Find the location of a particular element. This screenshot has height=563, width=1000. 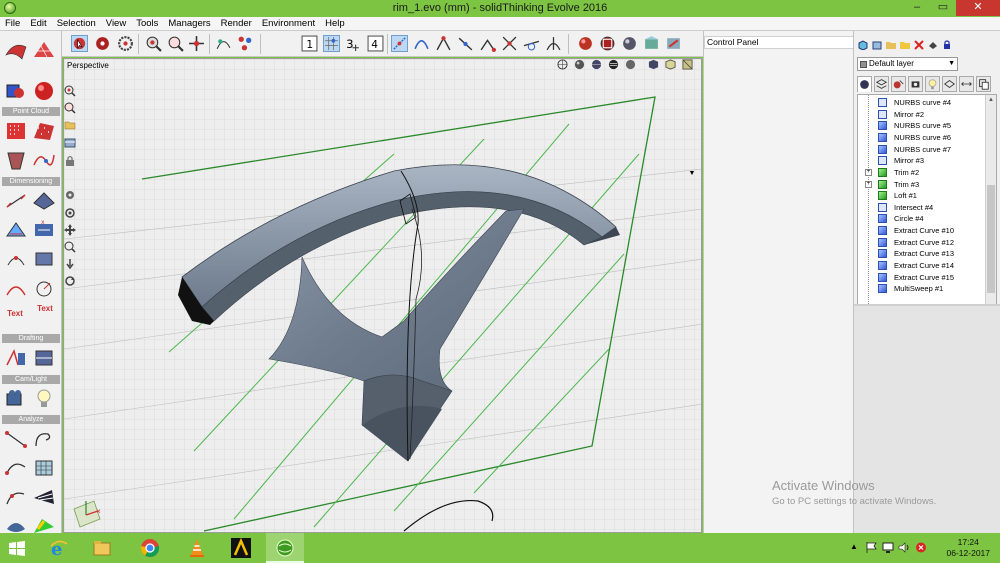

eraser-icon is located at coordinates (933, 45).